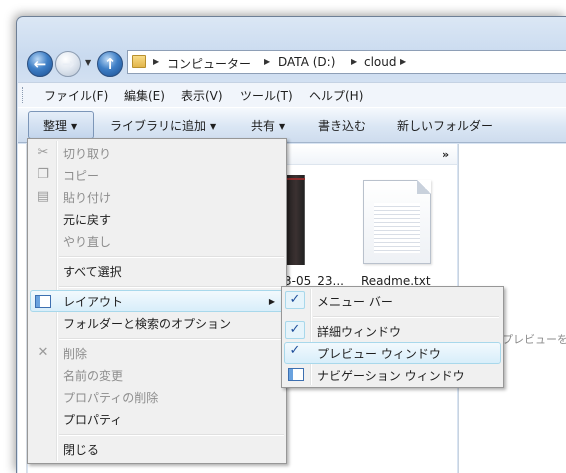  Describe the element at coordinates (158, 126) in the screenshot. I see `add-to-library-label: ライブラリに追加` at that location.